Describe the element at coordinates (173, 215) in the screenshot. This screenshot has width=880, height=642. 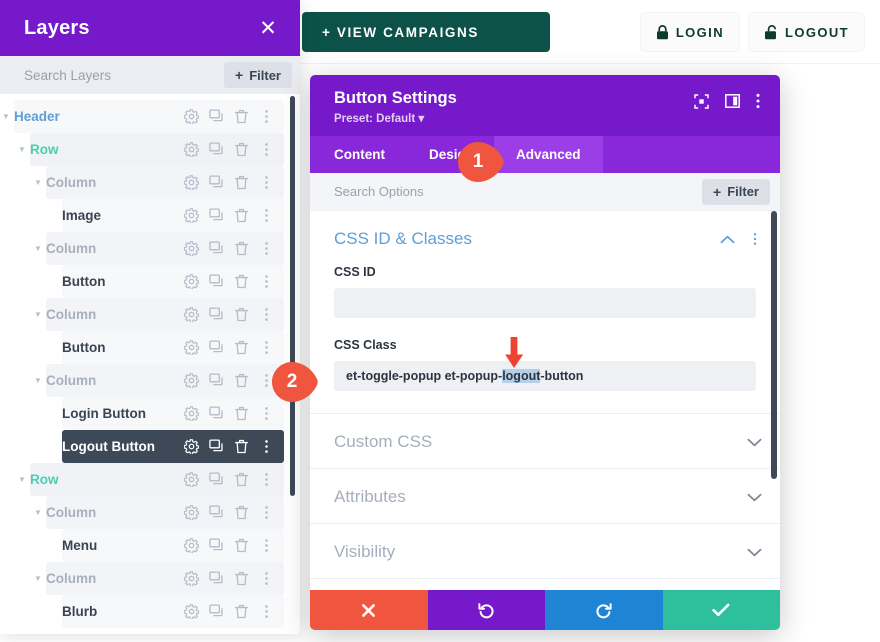
I see `layer-row-image: Image` at that location.